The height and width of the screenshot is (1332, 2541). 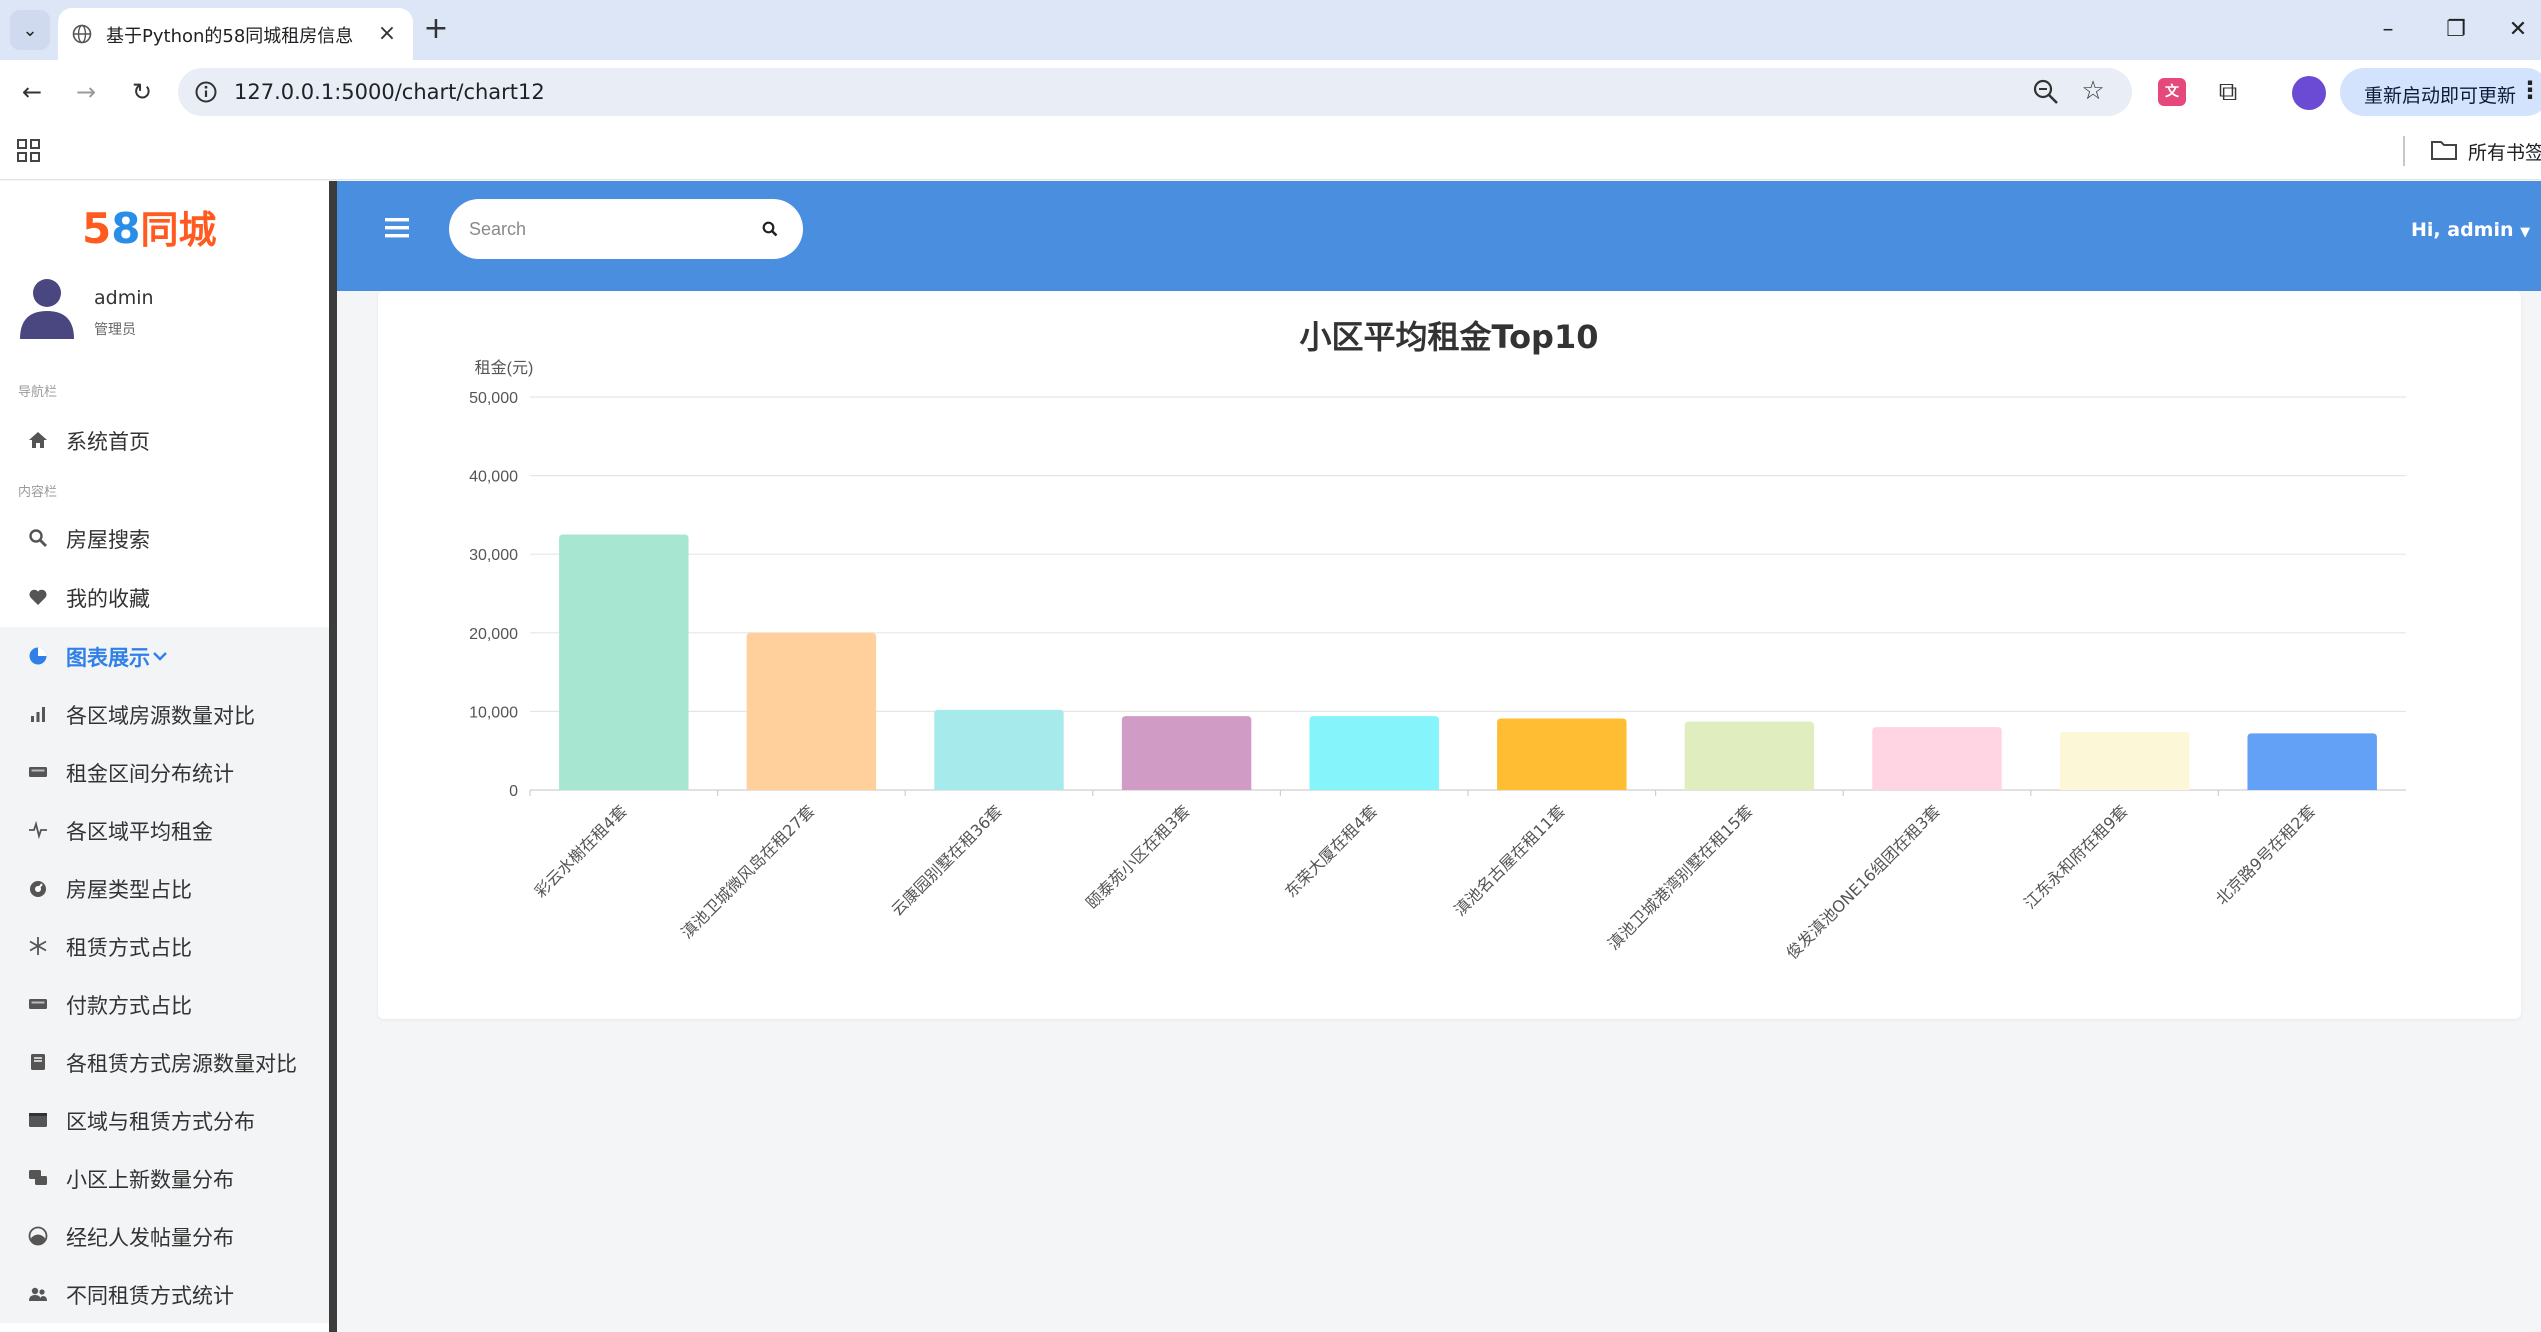 I want to click on minimize-icon: –, so click(x=2388, y=30).